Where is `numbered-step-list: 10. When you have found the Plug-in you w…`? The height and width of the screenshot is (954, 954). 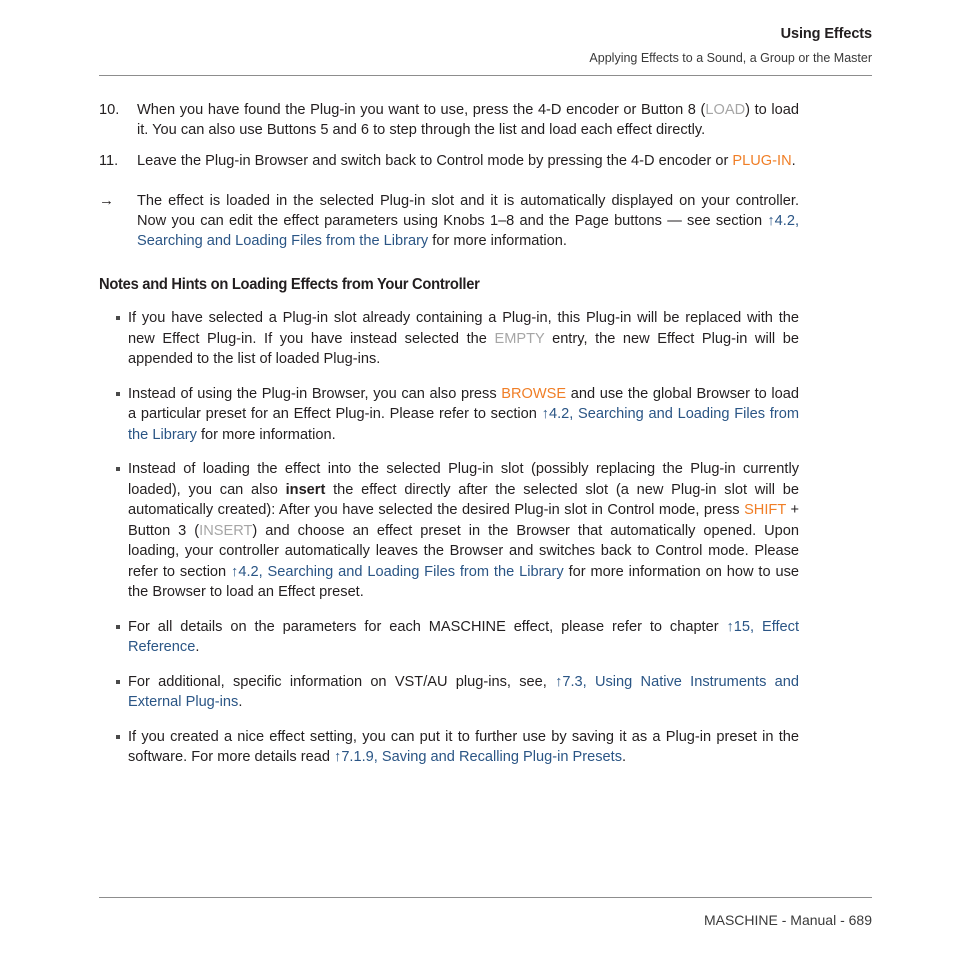
numbered-step-list: 10. When you have found the Plug-in you w… is located at coordinates (449, 175).